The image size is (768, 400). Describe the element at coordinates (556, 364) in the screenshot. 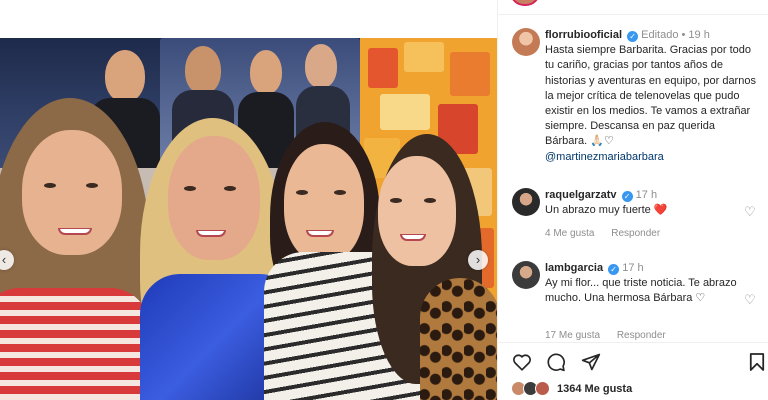

I see `comment-icon` at that location.